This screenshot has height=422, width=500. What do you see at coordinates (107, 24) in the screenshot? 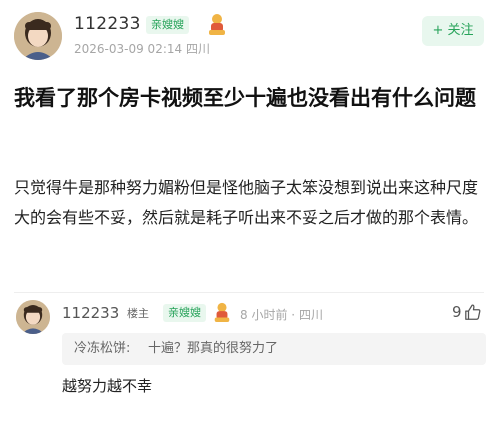
I see `author-name: 112233` at bounding box center [107, 24].